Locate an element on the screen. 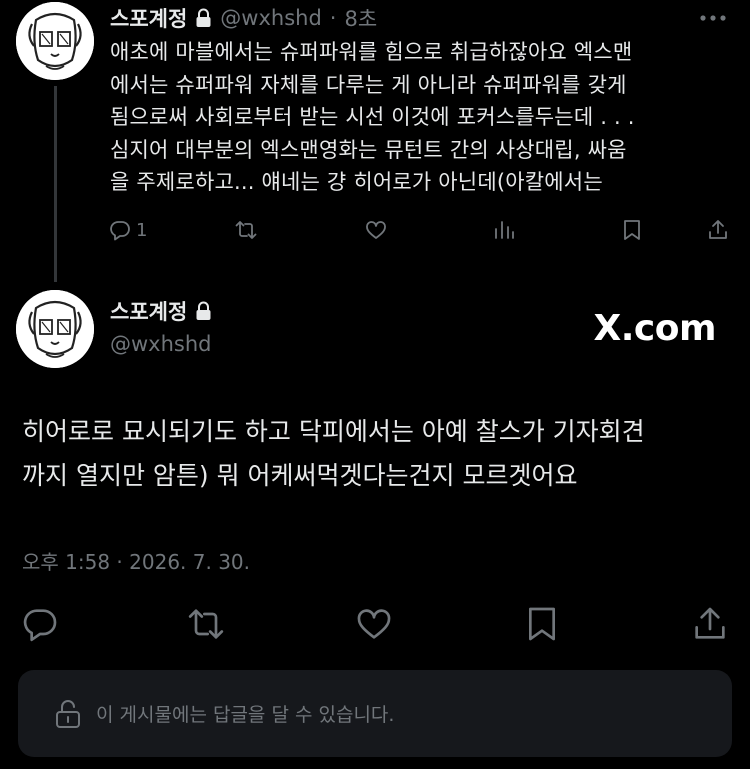 This screenshot has width=750, height=769. main-tweet-actions is located at coordinates (375, 627).